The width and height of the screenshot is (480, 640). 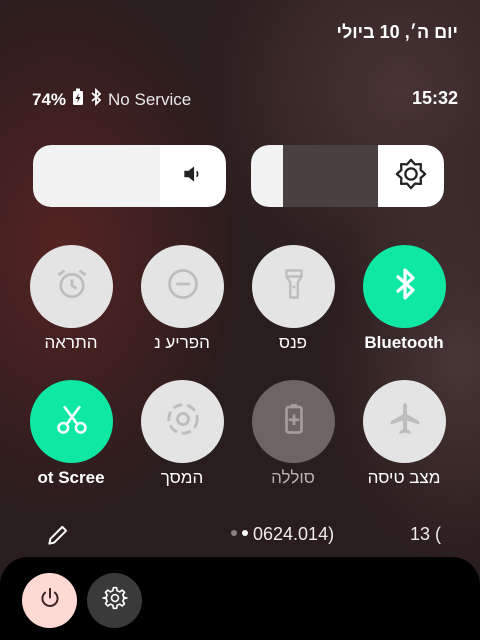 I want to click on page-dot, so click(x=234, y=533).